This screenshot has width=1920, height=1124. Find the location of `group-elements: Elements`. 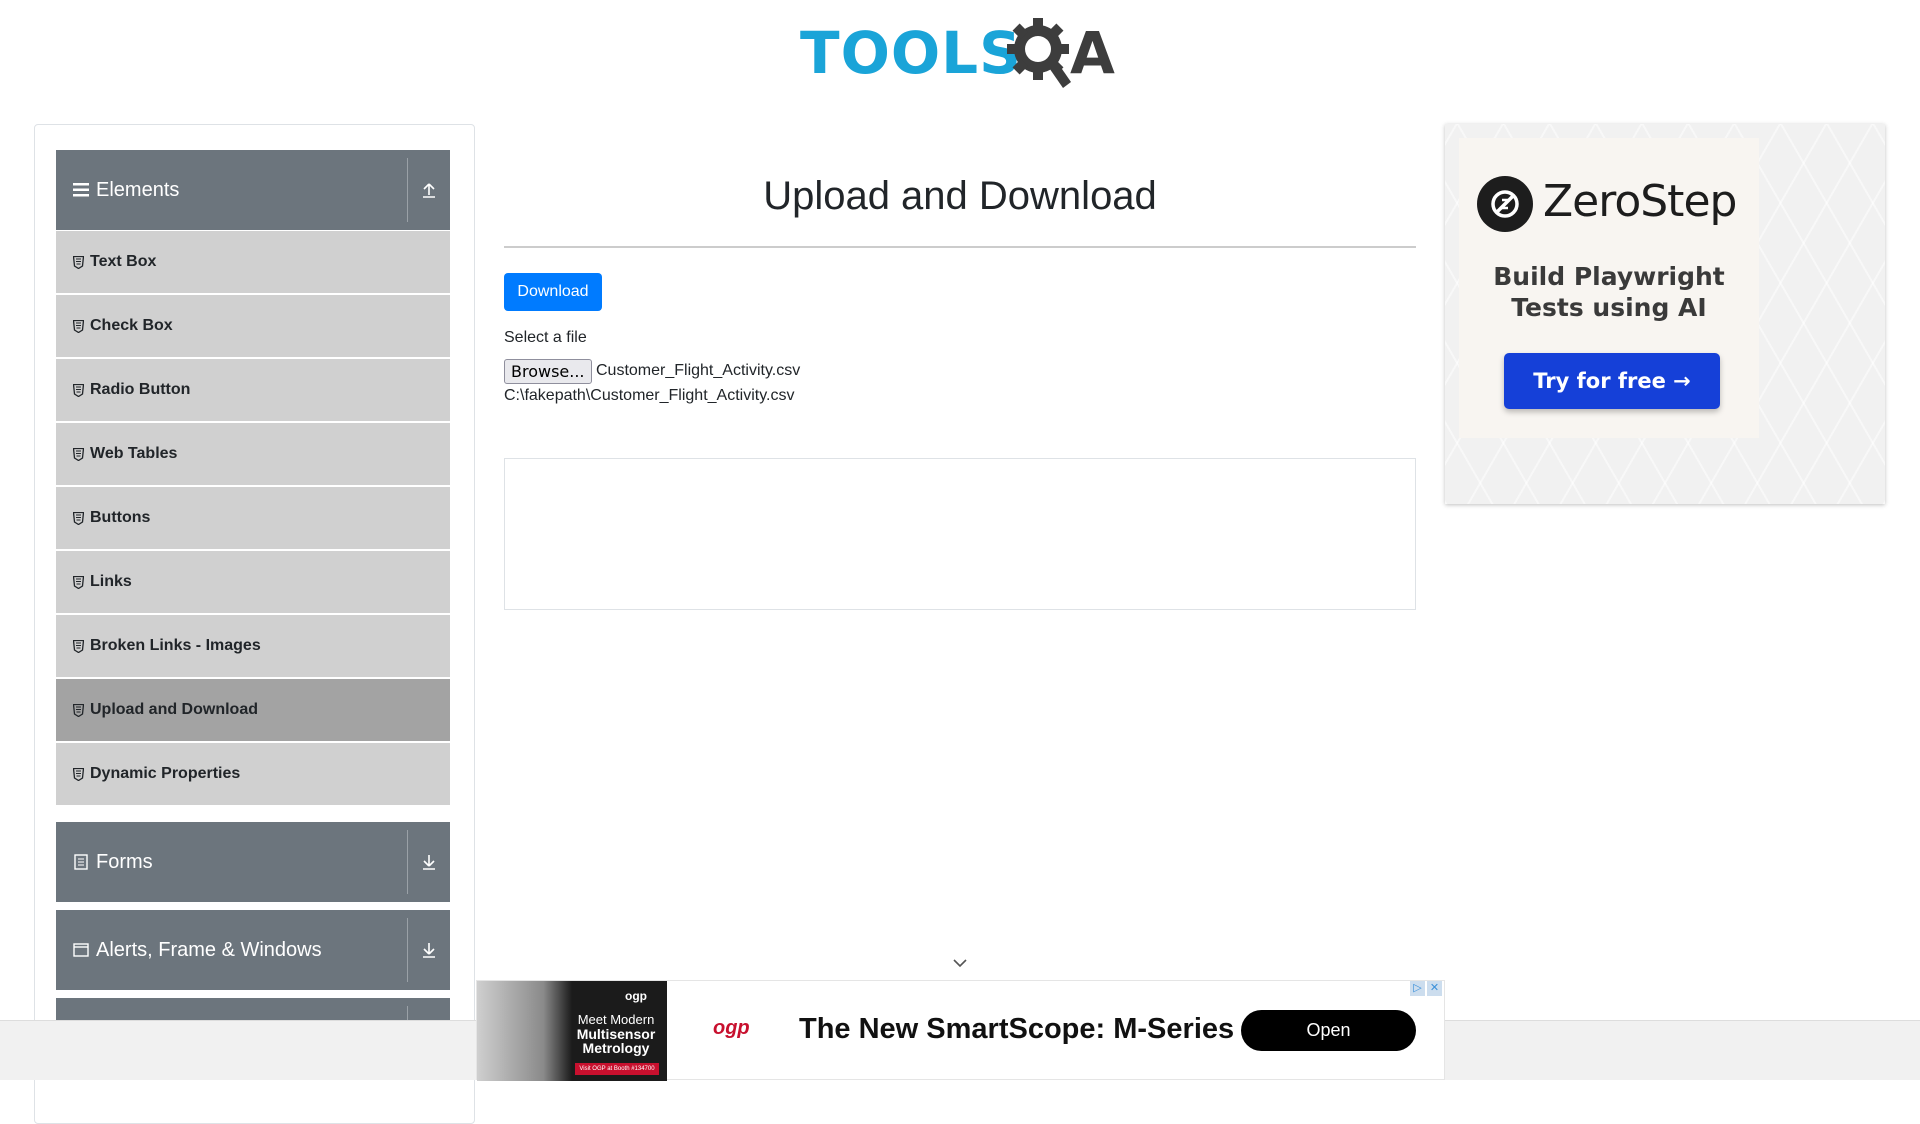

group-elements: Elements is located at coordinates (253, 190).